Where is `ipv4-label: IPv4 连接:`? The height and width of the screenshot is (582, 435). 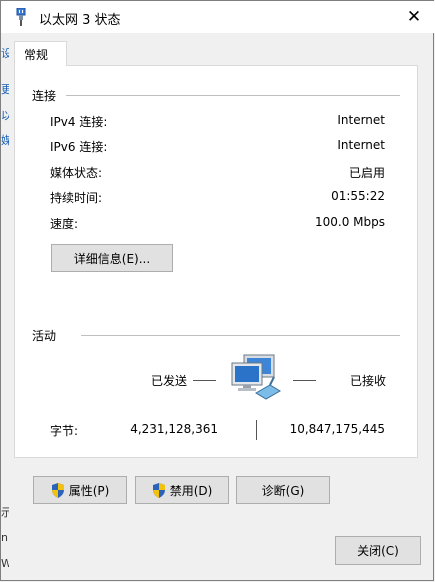 ipv4-label: IPv4 连接: is located at coordinates (79, 122).